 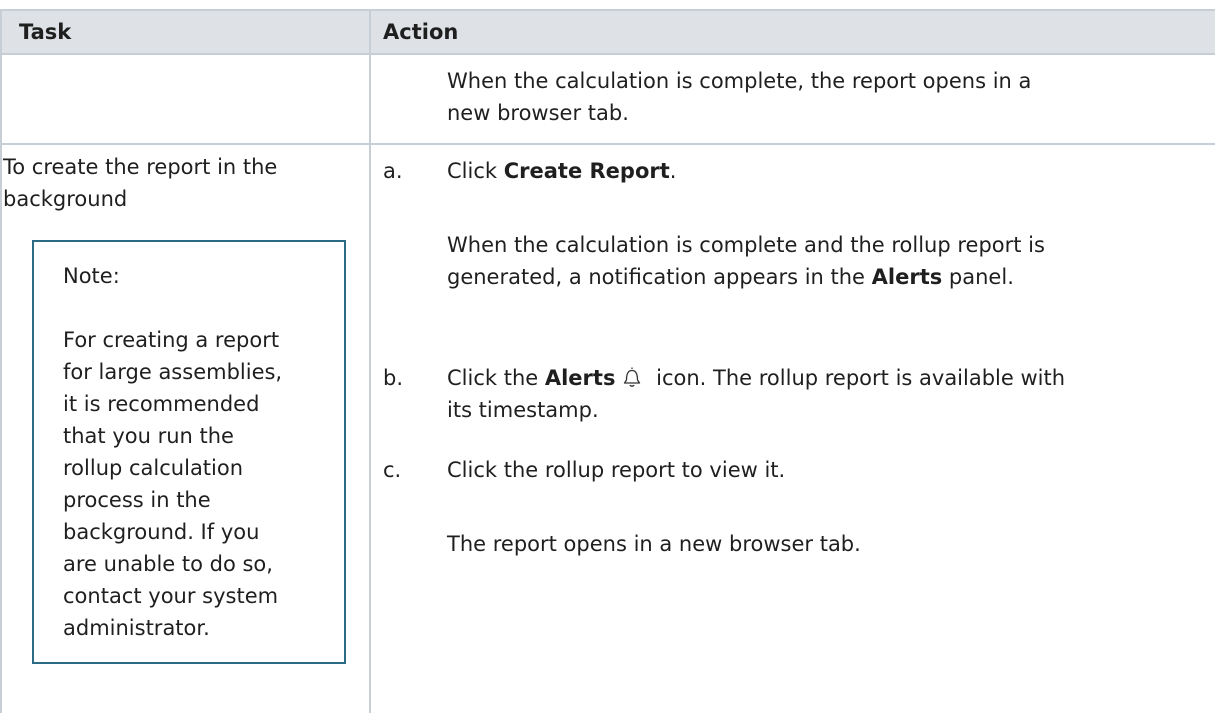 What do you see at coordinates (586, 171) in the screenshot?
I see `create-report-label: Create Report` at bounding box center [586, 171].